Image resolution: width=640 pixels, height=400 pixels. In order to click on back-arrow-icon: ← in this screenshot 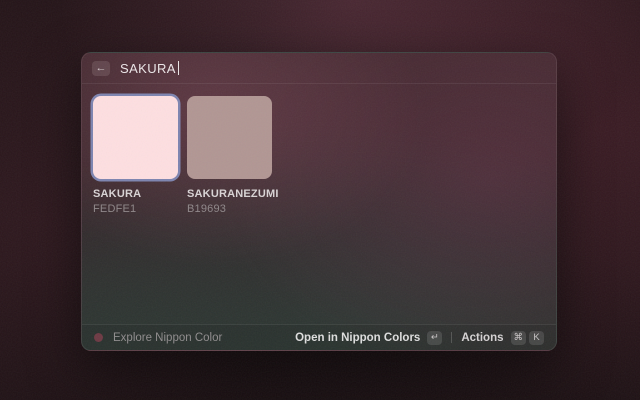, I will do `click(101, 67)`.